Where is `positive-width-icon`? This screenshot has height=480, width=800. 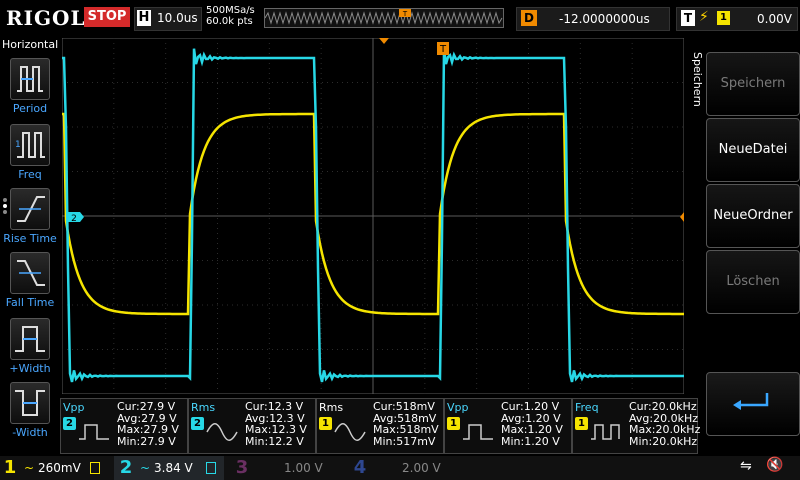 positive-width-icon is located at coordinates (30, 339).